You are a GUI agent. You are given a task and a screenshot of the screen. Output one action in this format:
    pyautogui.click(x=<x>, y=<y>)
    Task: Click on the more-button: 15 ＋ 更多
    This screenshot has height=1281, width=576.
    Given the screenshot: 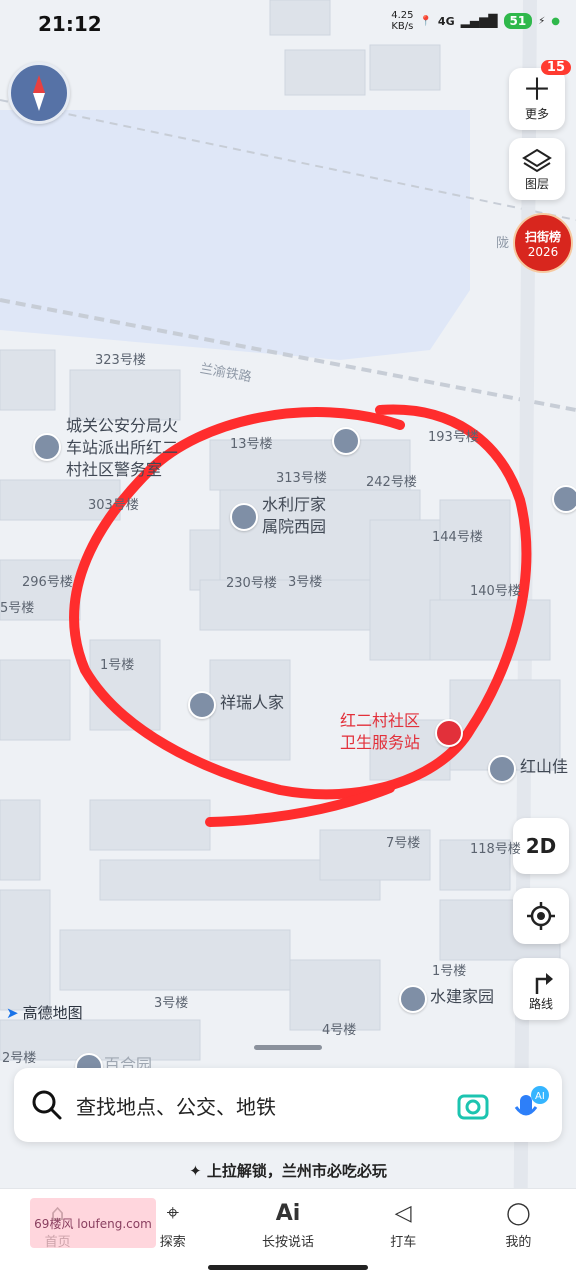 What is the action you would take?
    pyautogui.click(x=540, y=95)
    